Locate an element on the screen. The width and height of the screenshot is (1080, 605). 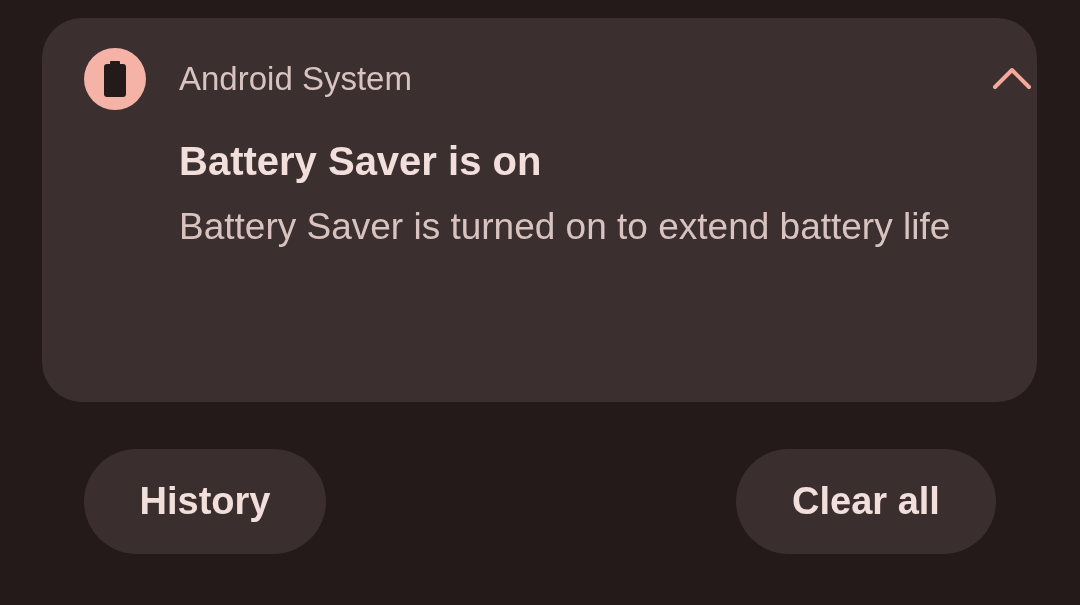
history-button: History is located at coordinates (205, 501).